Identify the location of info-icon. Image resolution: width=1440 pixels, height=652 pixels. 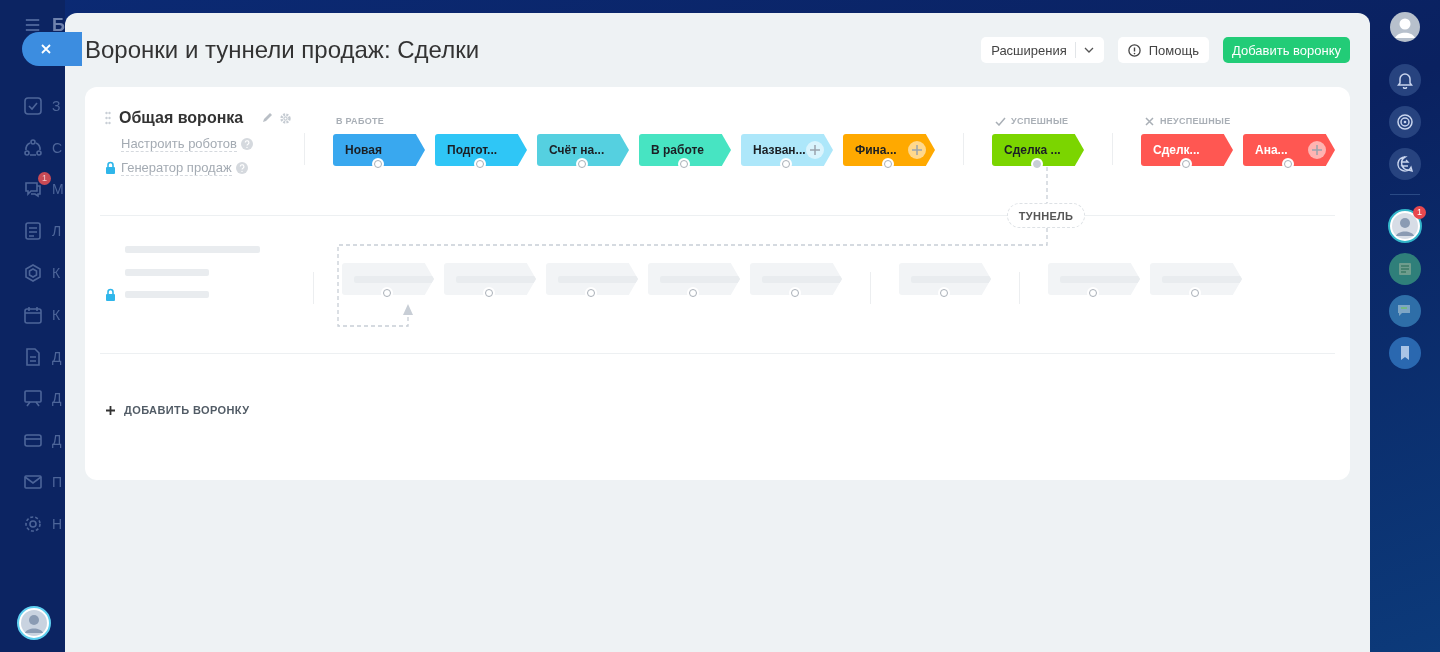
(1134, 50).